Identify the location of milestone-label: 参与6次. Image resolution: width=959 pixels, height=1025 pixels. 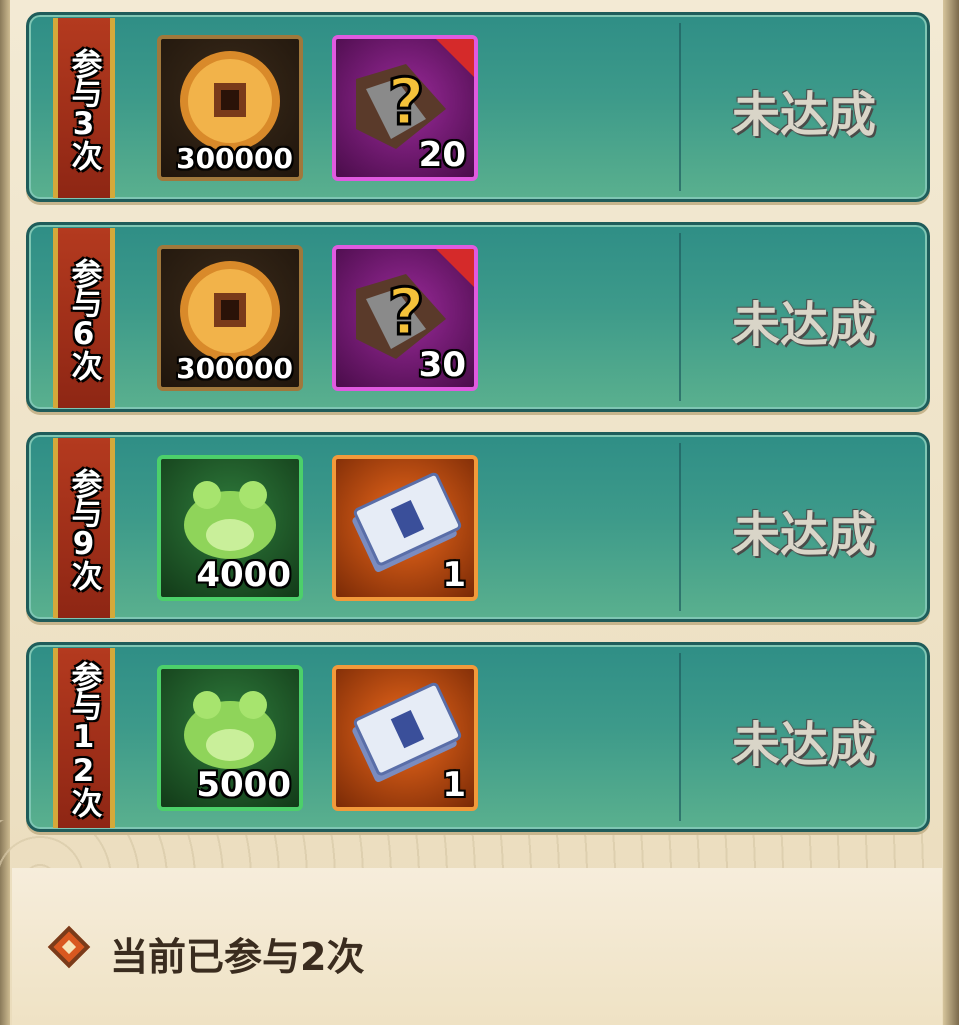
(83, 318).